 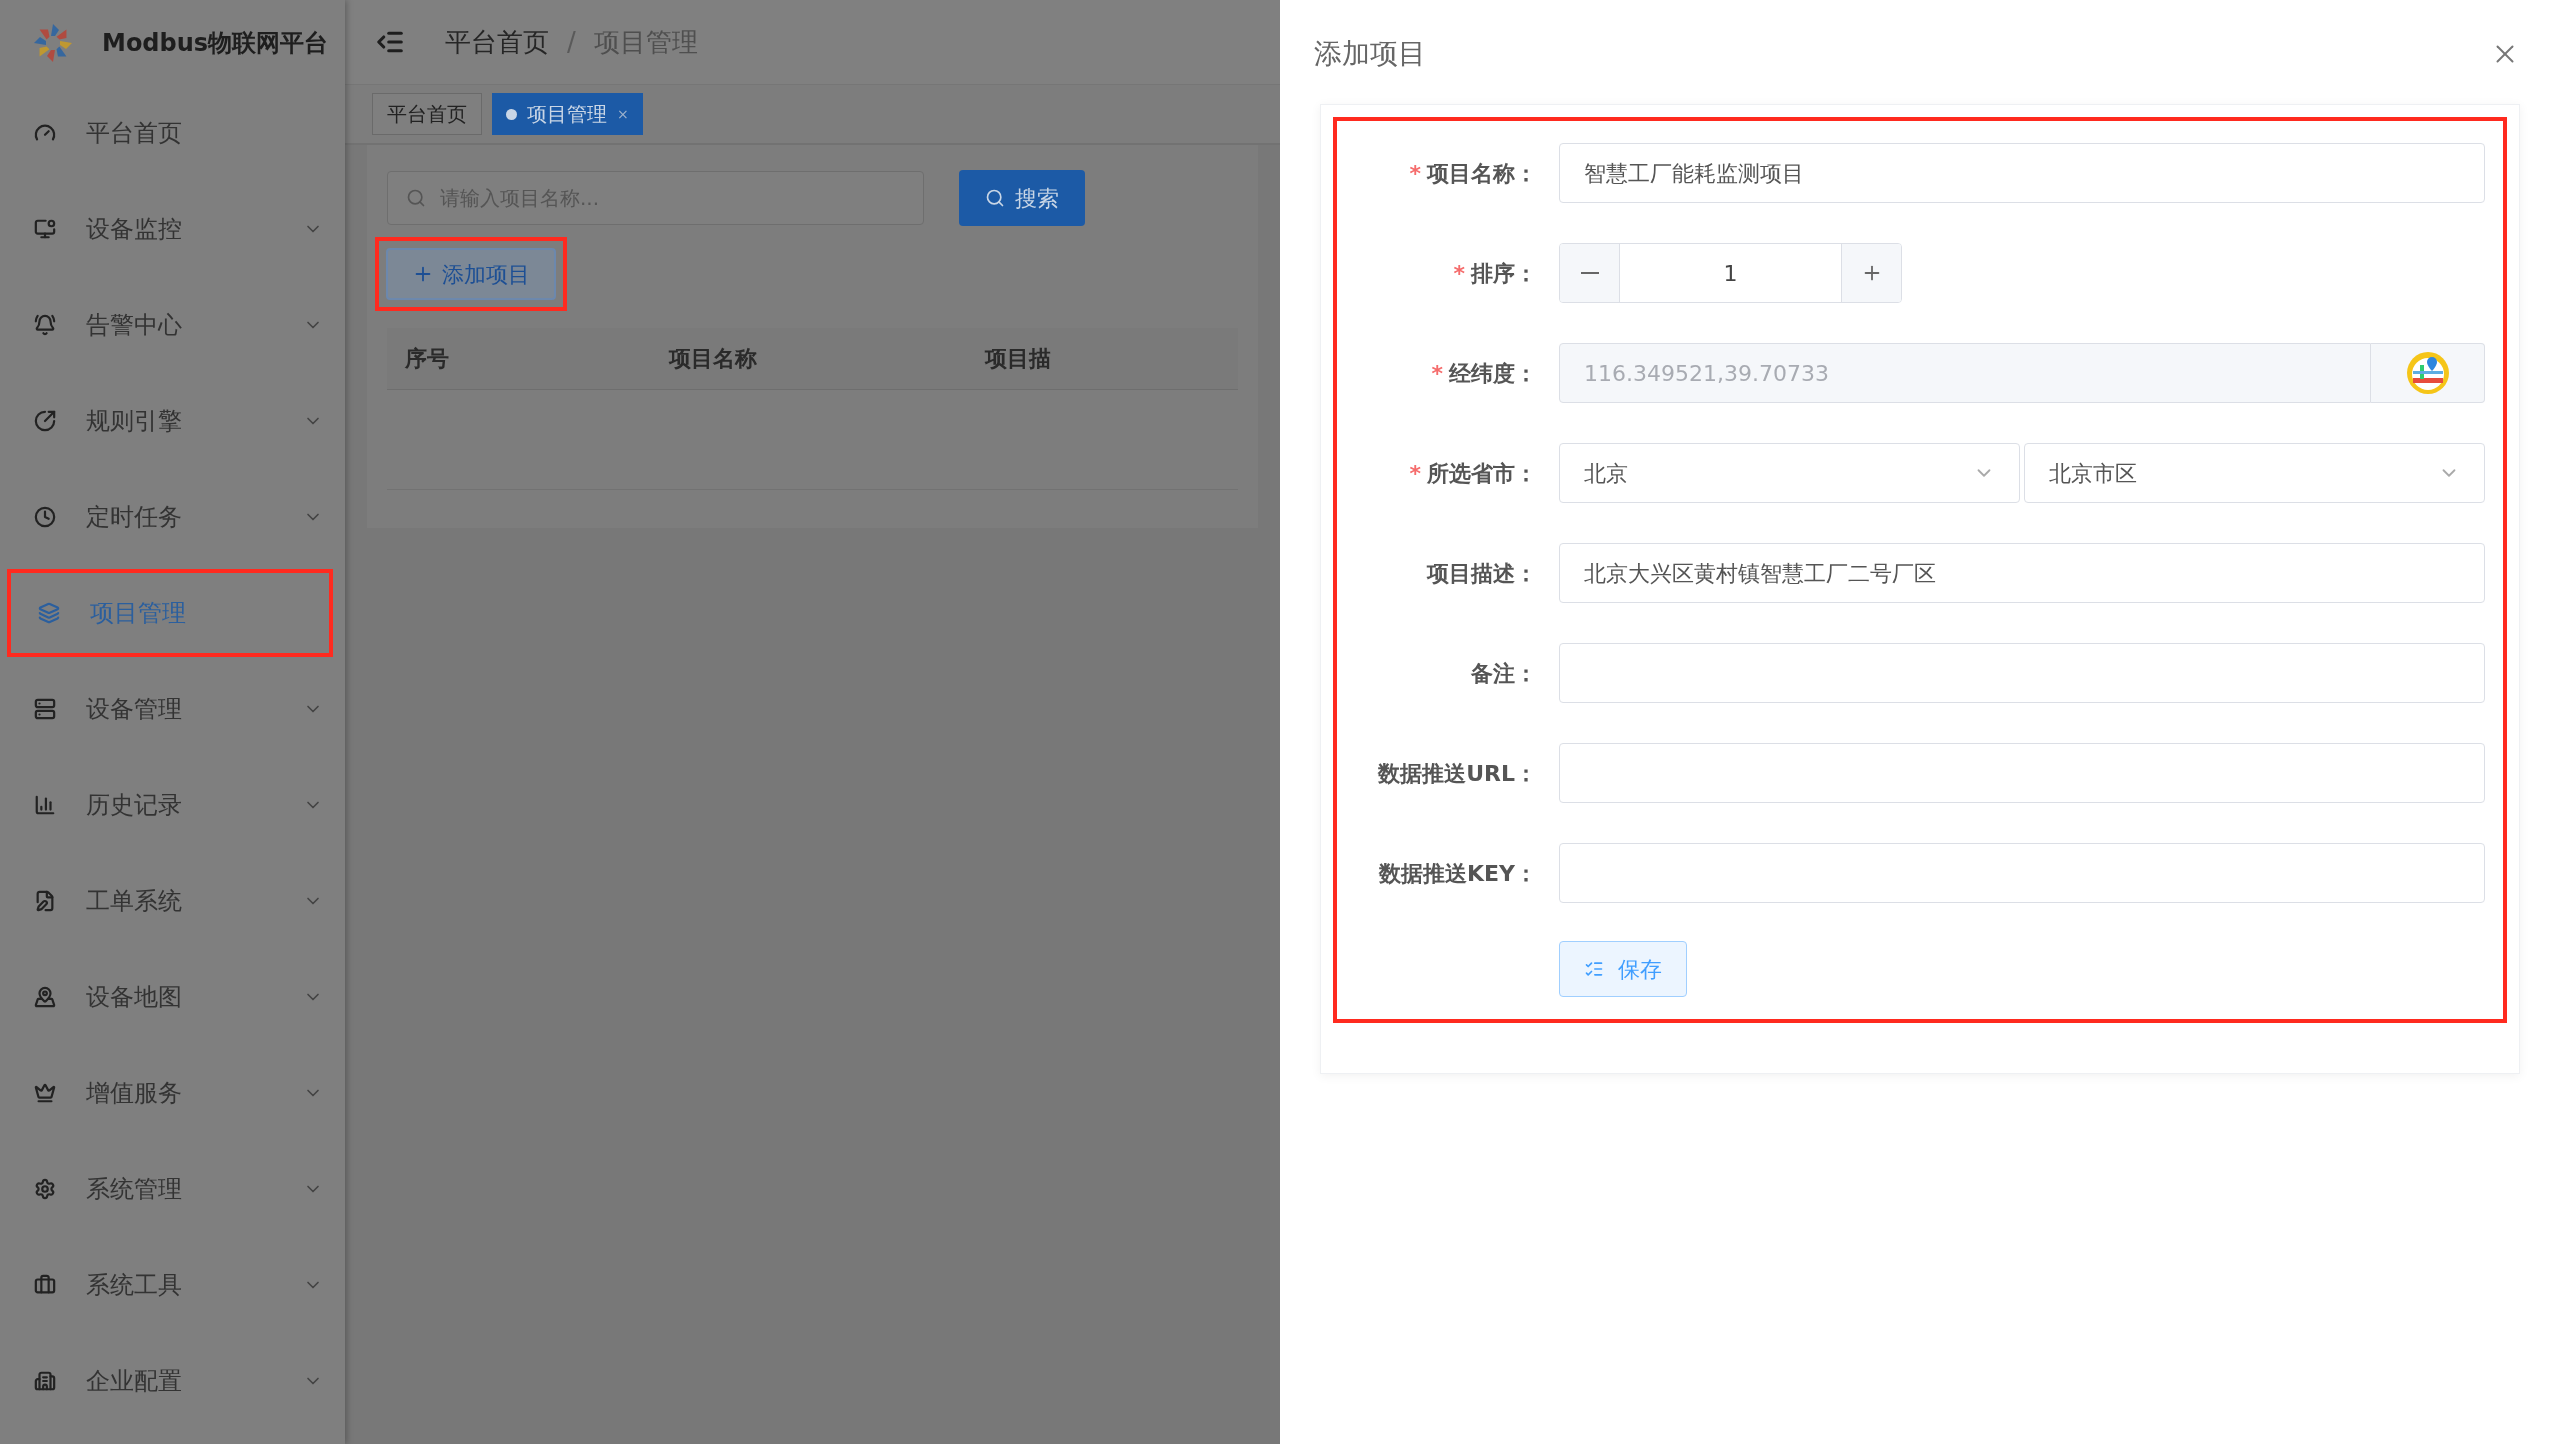 What do you see at coordinates (1457, 773) in the screenshot?
I see `field-label: 数据推送URL：` at bounding box center [1457, 773].